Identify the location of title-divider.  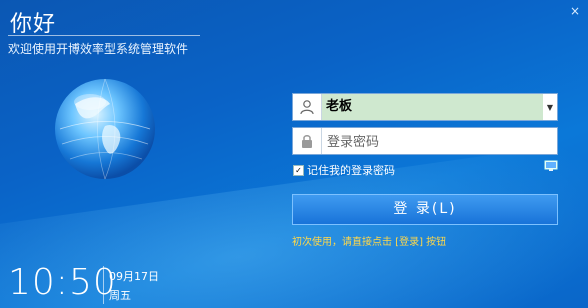
(104, 35).